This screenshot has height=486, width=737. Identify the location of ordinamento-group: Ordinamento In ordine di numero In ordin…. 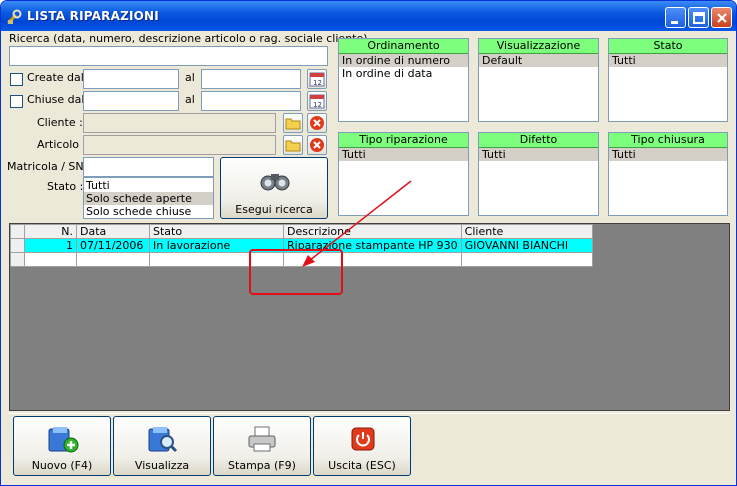
(403, 80).